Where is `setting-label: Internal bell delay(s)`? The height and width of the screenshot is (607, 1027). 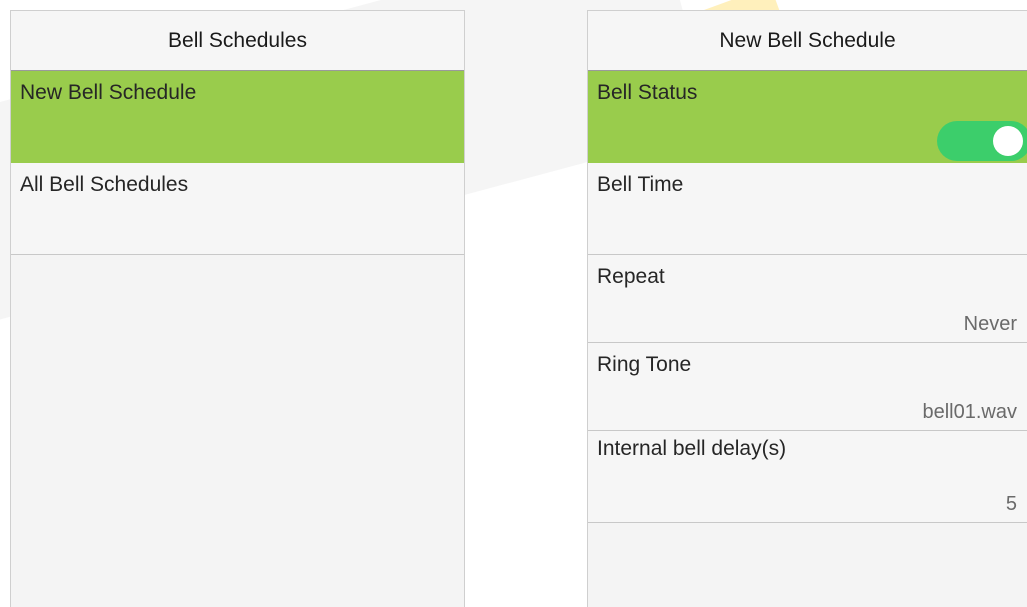
setting-label: Internal bell delay(s) is located at coordinates (692, 448).